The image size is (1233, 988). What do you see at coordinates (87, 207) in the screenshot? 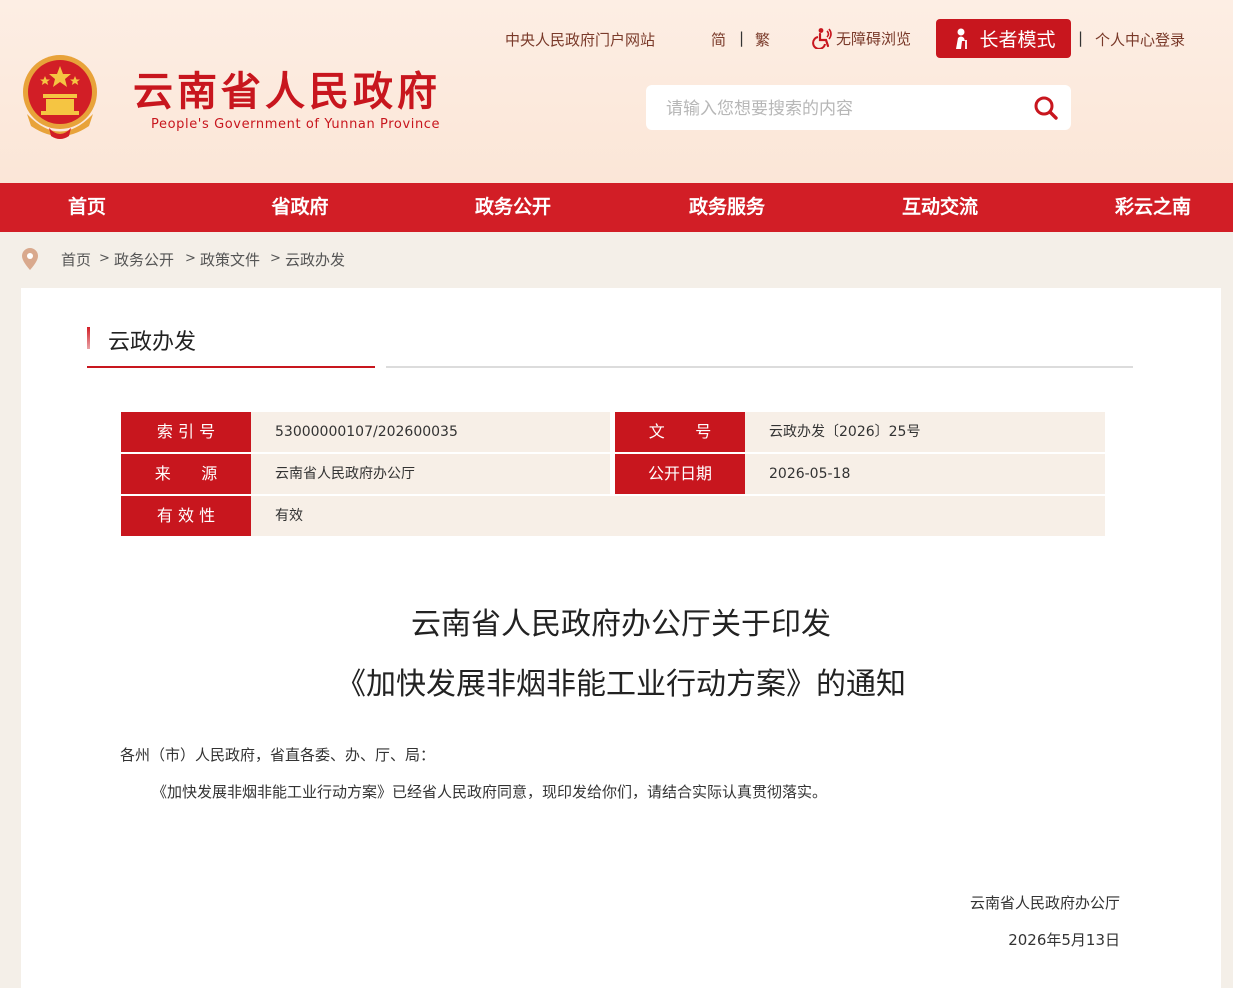
I see `nav-item-home: 首页` at bounding box center [87, 207].